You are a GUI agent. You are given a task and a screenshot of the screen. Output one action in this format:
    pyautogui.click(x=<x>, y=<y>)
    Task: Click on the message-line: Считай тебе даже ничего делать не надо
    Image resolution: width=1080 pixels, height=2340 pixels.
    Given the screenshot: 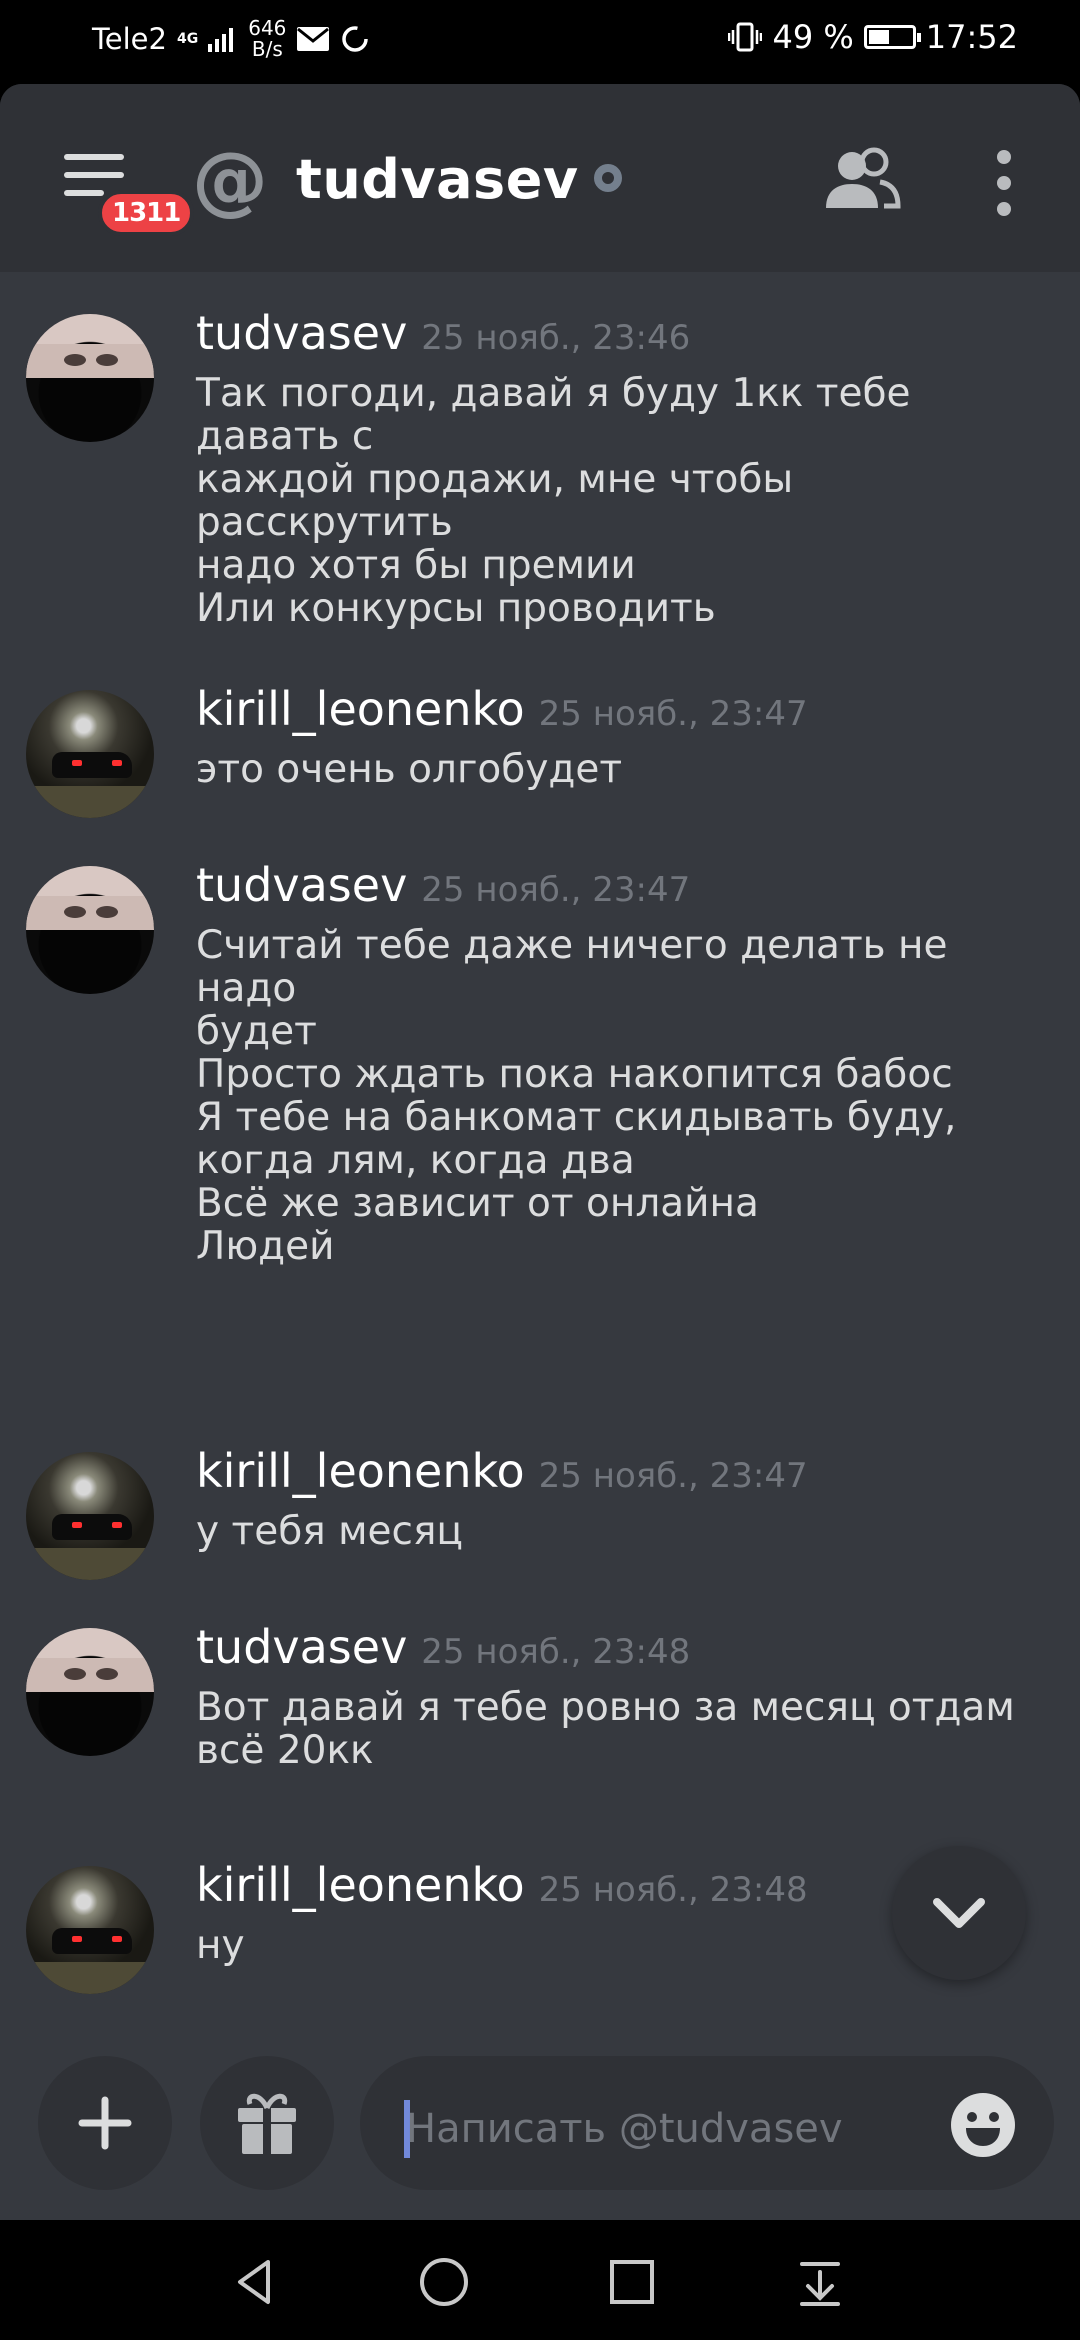 What is the action you would take?
    pyautogui.click(x=572, y=967)
    